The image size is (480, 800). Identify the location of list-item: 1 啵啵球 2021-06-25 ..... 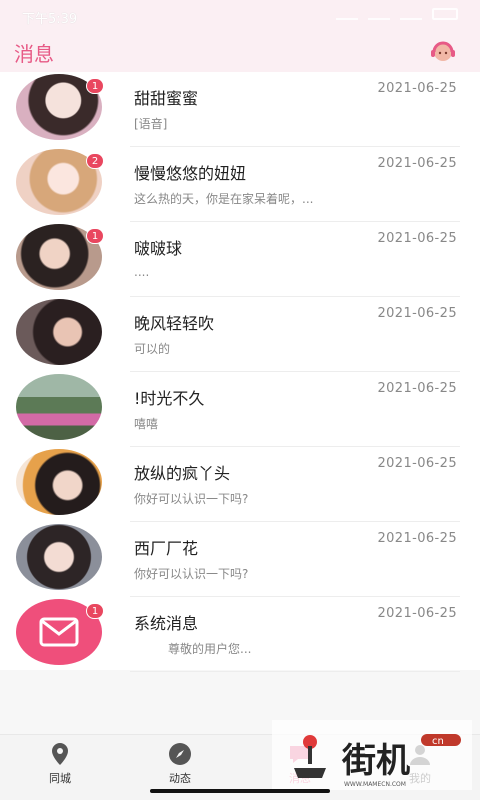
(240, 259).